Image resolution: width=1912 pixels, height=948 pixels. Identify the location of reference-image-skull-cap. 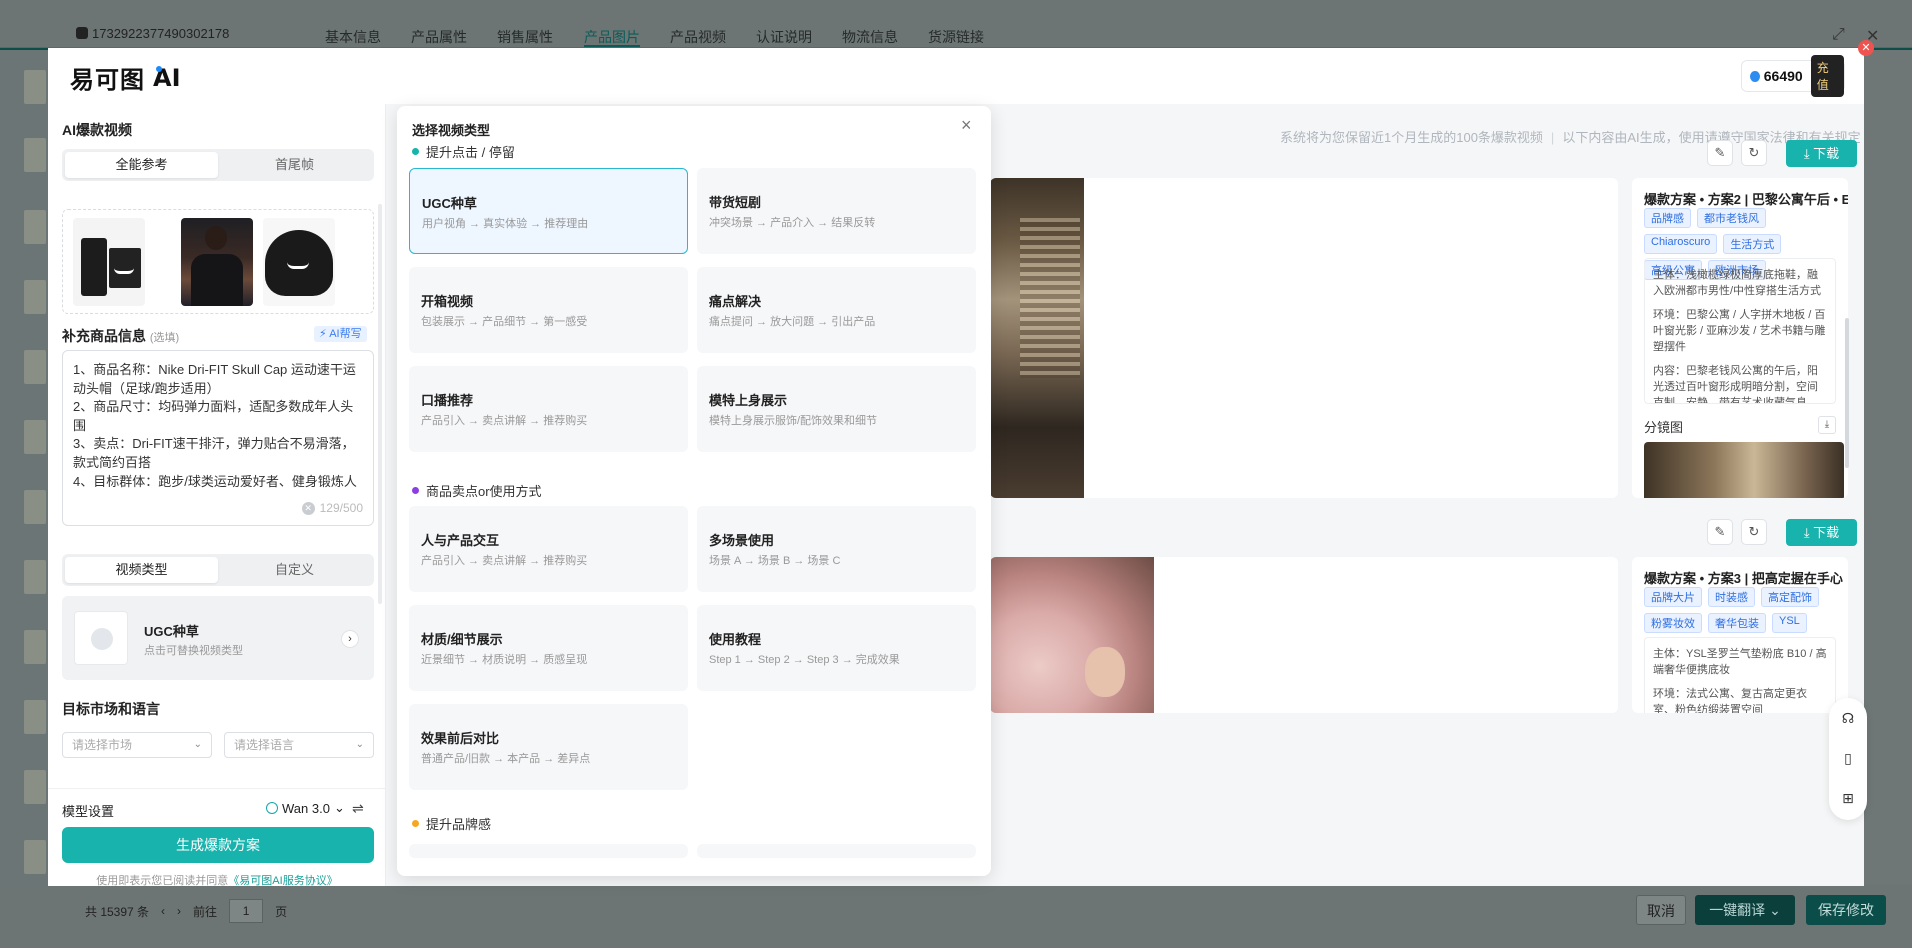
(299, 262).